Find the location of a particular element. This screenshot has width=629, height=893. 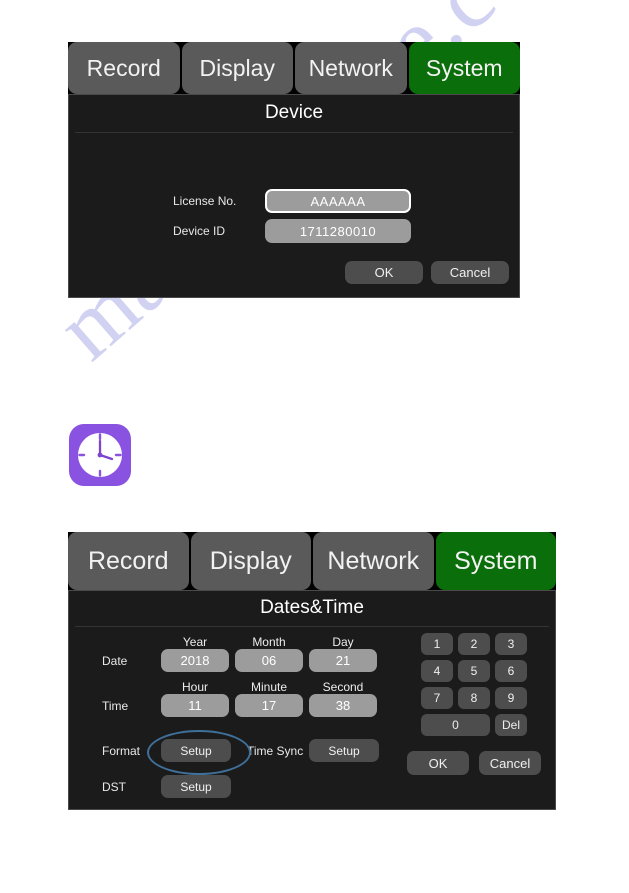

dst-setup-button: Setup is located at coordinates (196, 786).